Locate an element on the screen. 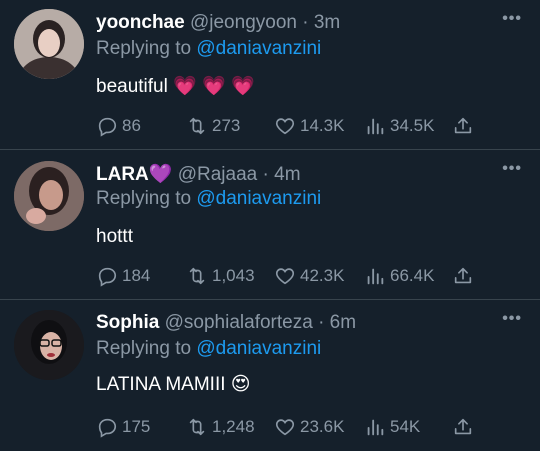  display-name: Sophia is located at coordinates (127, 322).